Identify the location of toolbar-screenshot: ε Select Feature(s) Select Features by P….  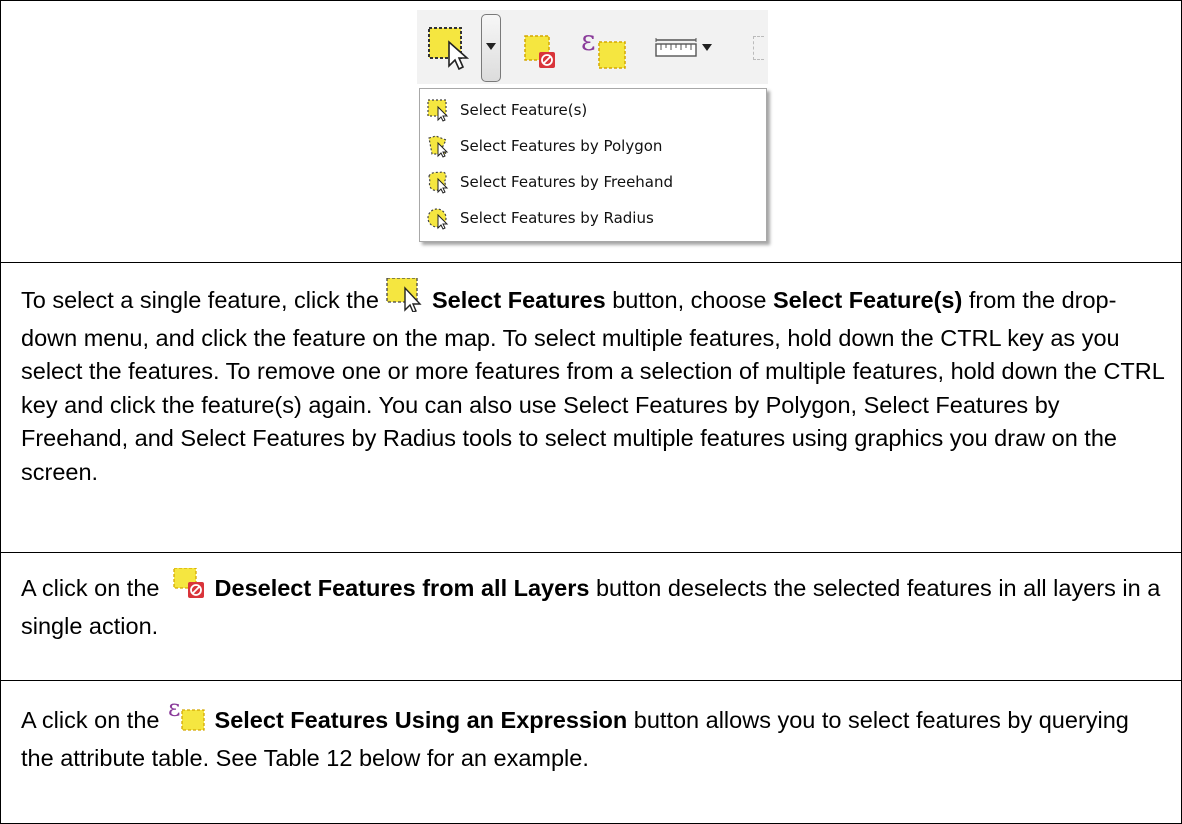
(592, 128).